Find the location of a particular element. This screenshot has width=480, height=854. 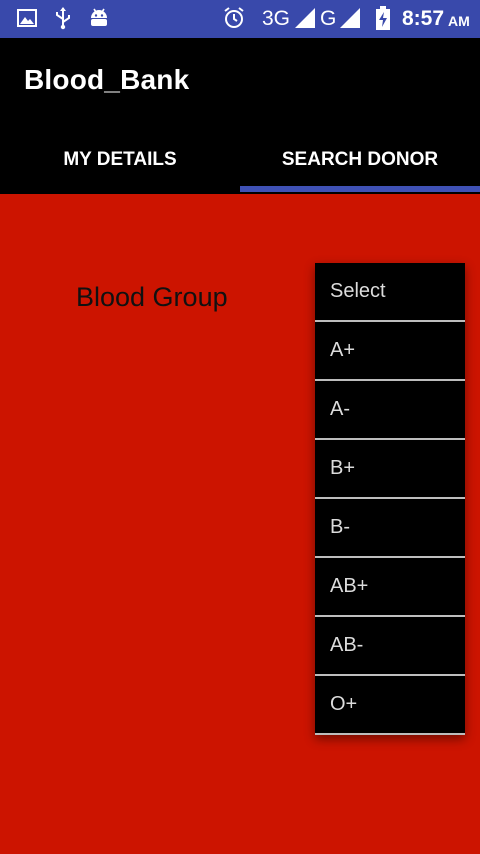

app-title: Blood_Bank is located at coordinates (107, 79).